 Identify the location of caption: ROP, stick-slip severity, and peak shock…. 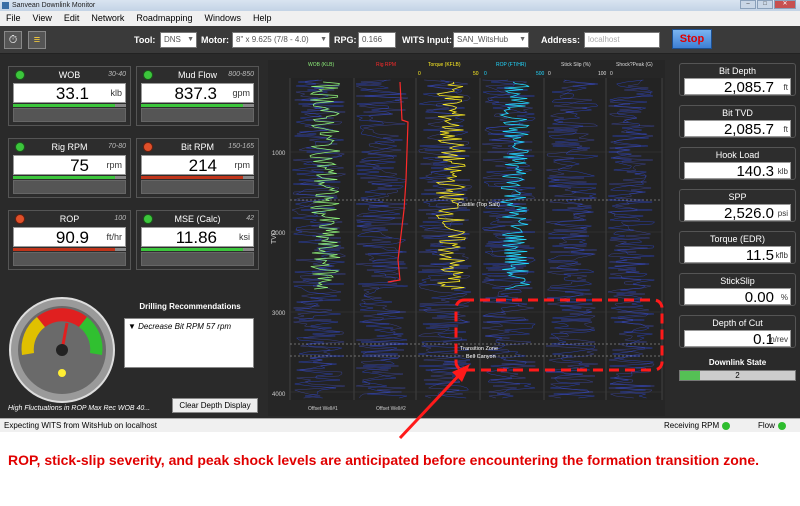
(384, 460).